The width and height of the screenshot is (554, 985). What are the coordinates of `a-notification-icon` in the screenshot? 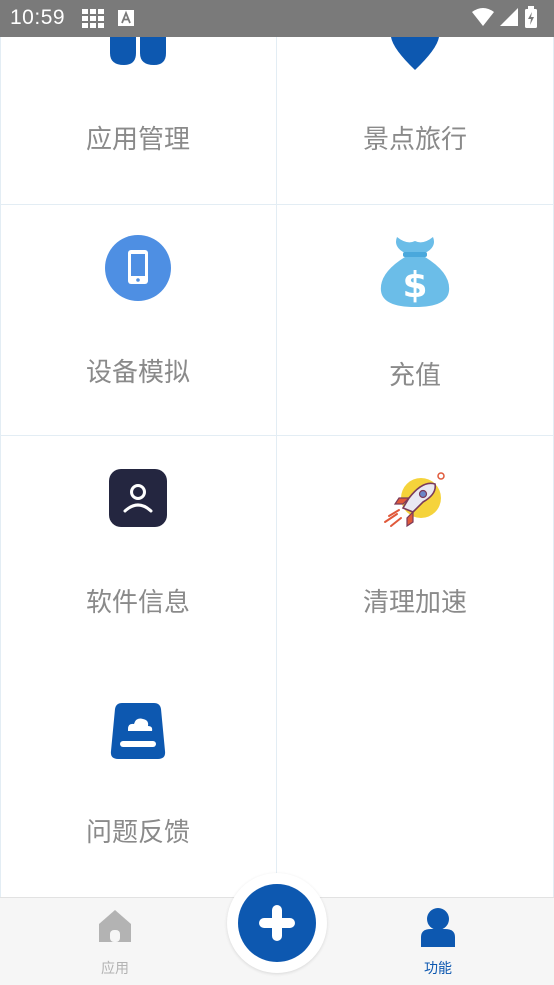 It's located at (126, 18).